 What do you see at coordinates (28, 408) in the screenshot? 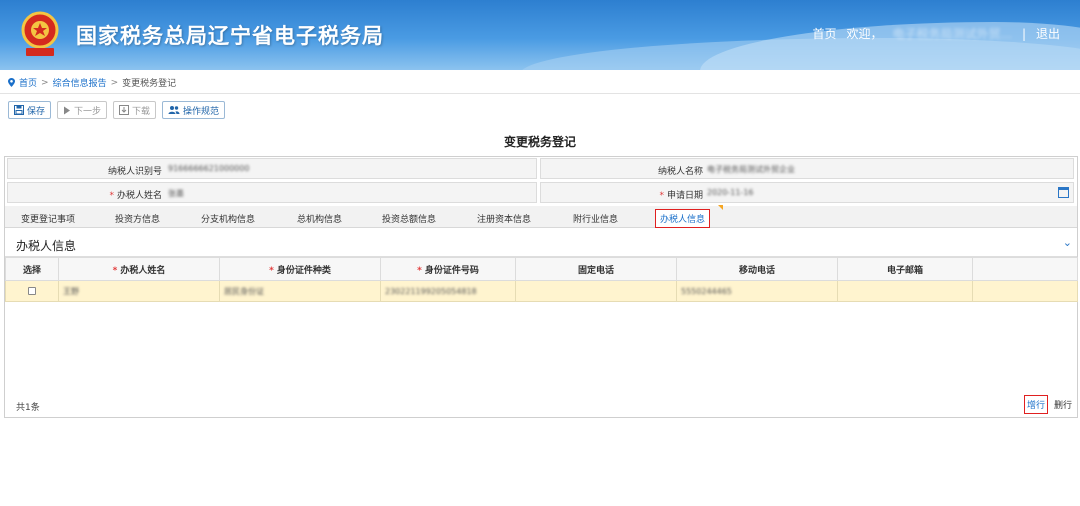
I see `record-count: 共1条` at bounding box center [28, 408].